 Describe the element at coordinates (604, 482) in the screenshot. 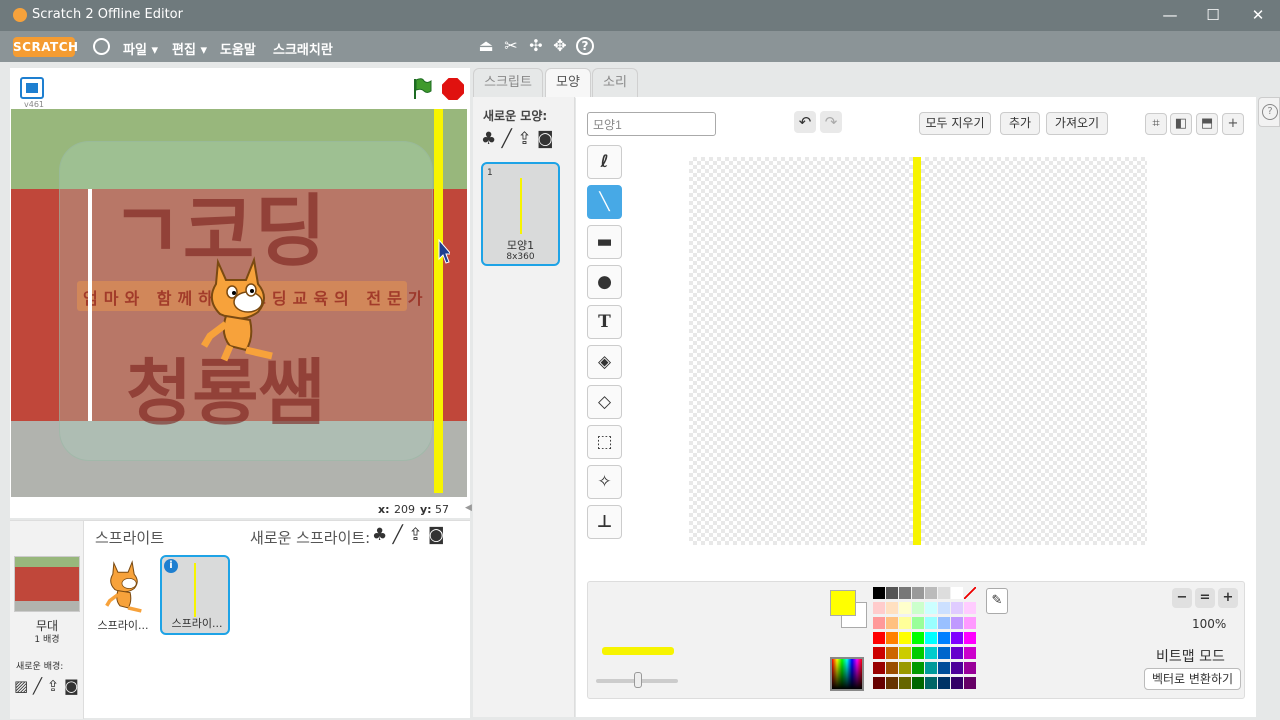

I see `magic-select-icon: ✧` at that location.